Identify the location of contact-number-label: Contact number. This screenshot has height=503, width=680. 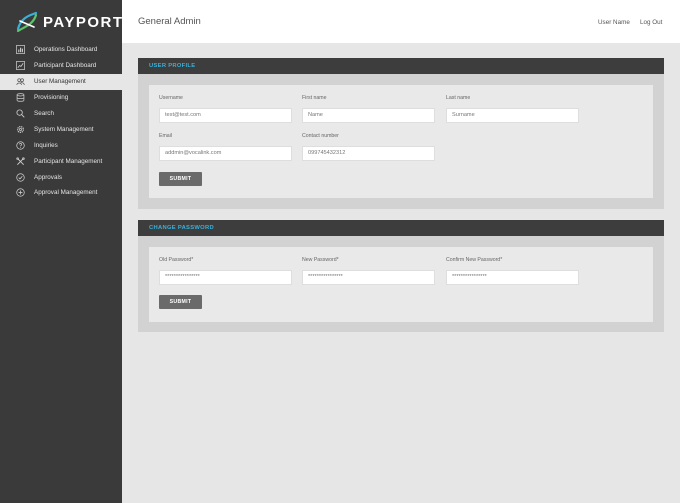
(320, 136).